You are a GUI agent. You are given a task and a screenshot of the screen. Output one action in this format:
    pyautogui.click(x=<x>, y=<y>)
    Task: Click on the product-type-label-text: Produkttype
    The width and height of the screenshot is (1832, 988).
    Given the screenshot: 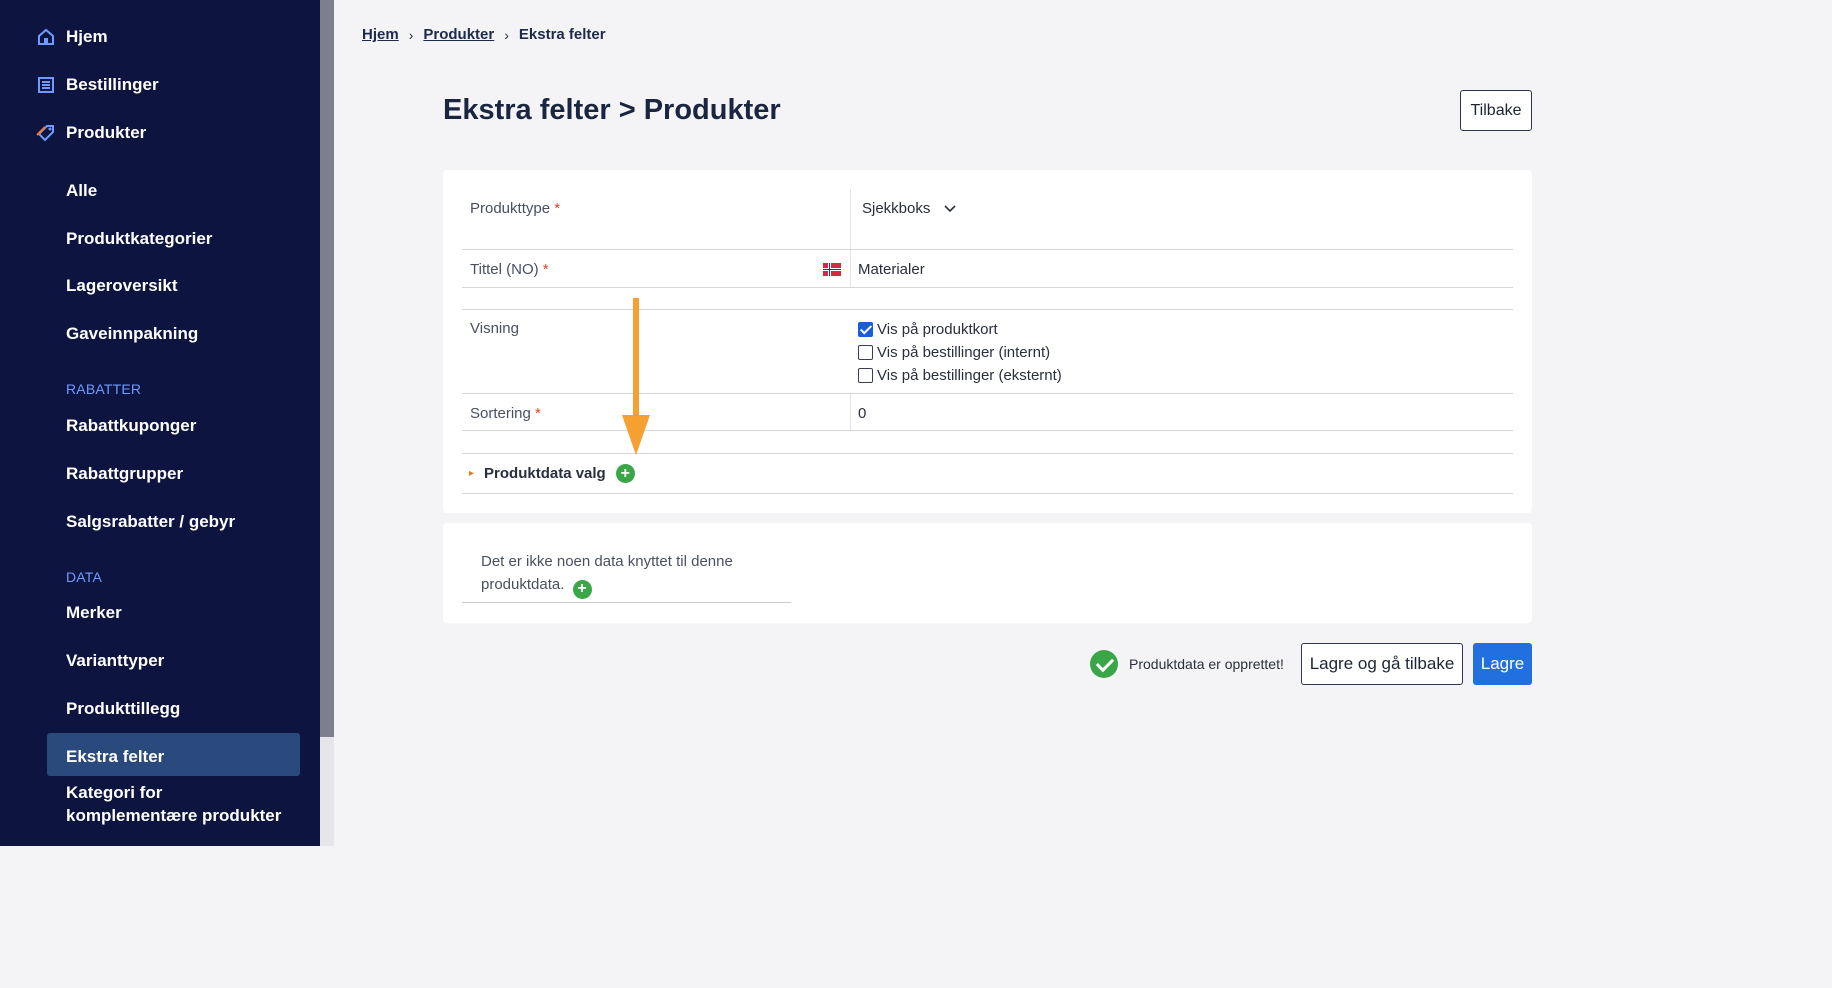 What is the action you would take?
    pyautogui.click(x=510, y=208)
    